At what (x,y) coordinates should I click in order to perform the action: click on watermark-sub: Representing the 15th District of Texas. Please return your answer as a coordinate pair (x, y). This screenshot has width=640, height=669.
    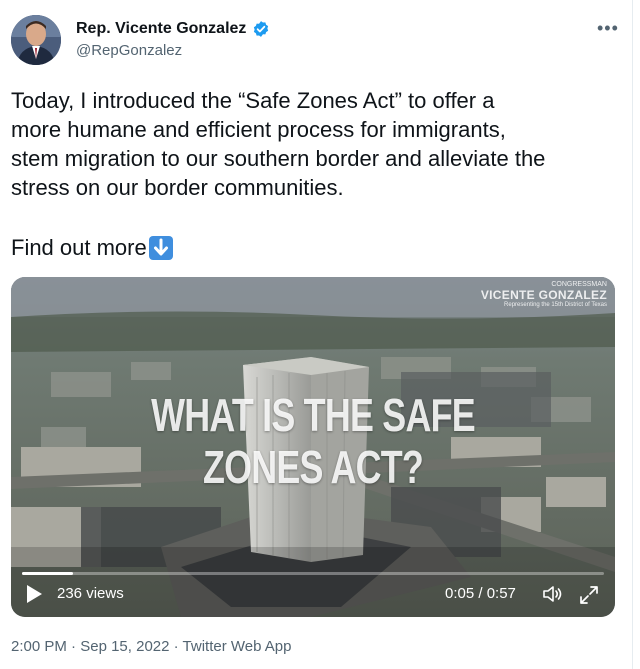
    Looking at the image, I should click on (555, 305).